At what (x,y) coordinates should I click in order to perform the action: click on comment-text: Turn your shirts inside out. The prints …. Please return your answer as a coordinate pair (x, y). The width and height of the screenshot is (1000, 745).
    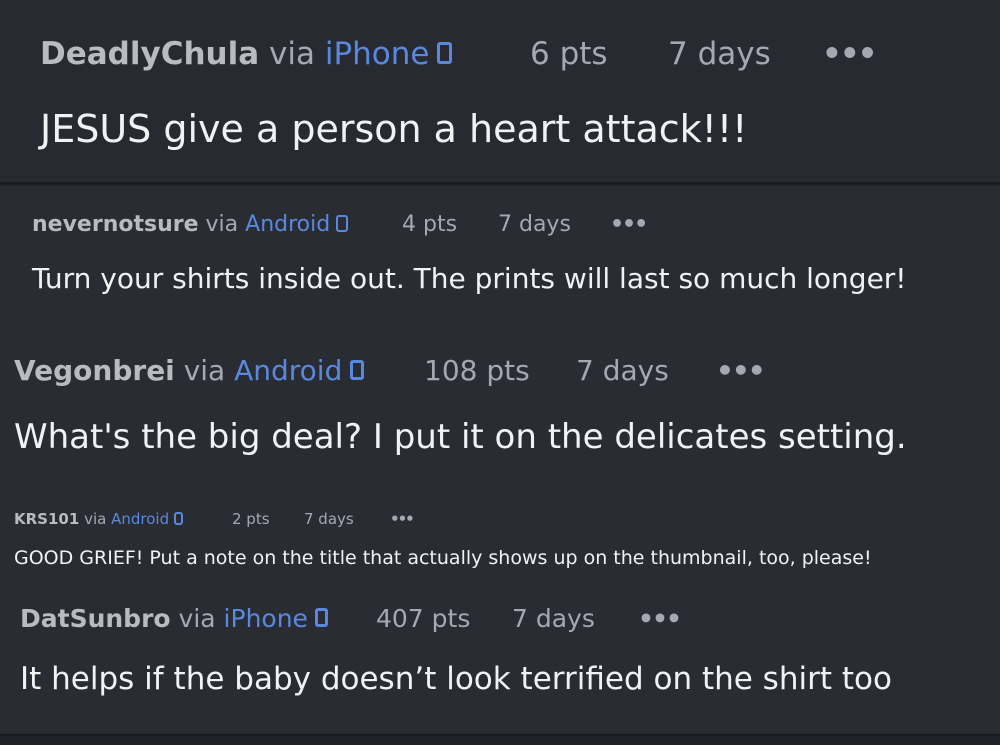
    Looking at the image, I should click on (469, 278).